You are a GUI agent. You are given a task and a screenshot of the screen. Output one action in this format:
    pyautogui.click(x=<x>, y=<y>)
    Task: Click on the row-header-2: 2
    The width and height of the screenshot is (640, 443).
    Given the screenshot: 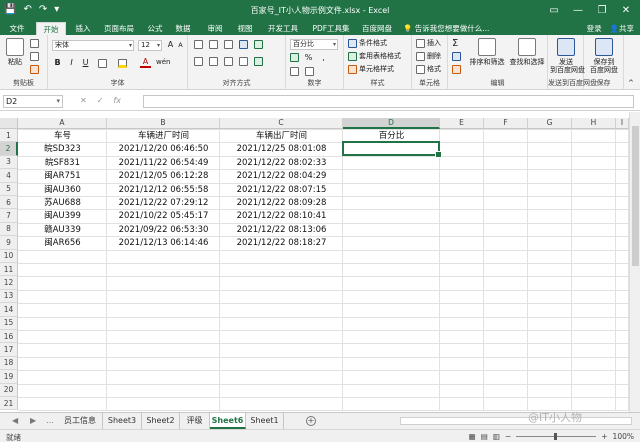 What is the action you would take?
    pyautogui.click(x=9, y=149)
    